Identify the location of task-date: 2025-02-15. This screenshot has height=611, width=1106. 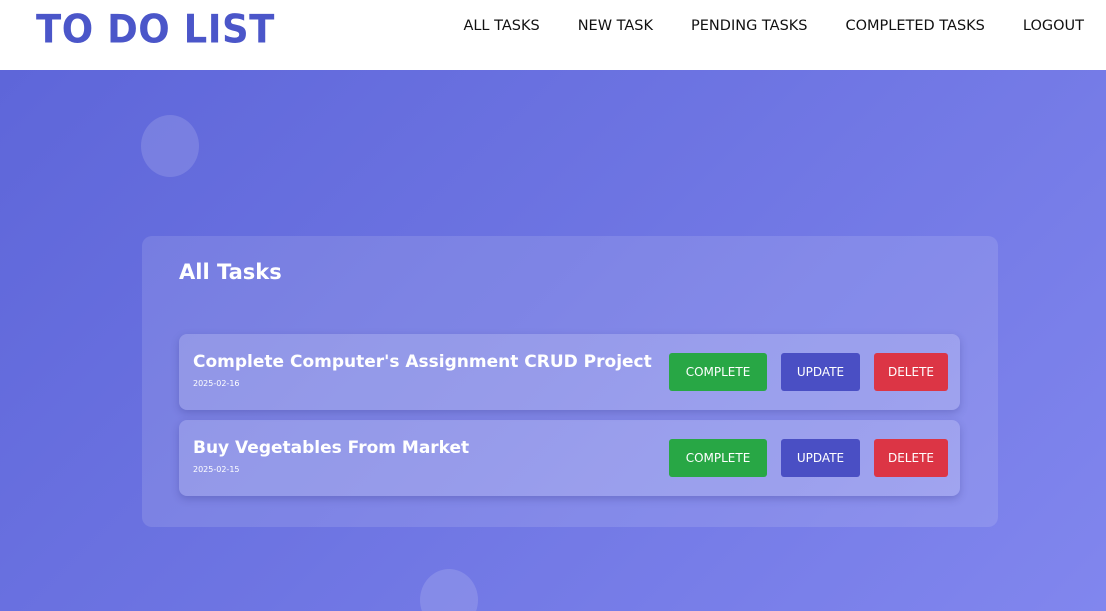
(216, 469).